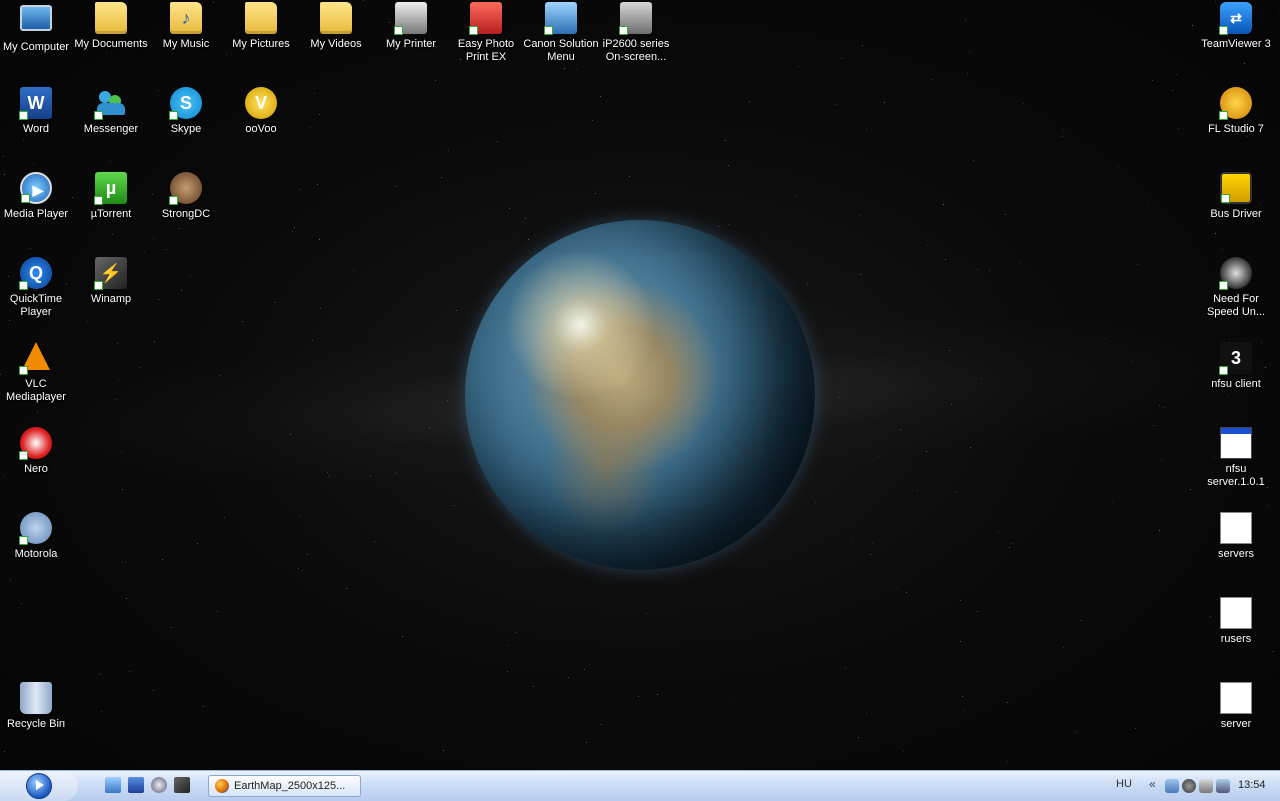 Image resolution: width=1280 pixels, height=801 pixels. I want to click on desktop-icon-oovoo: V ooVoo, so click(261, 111).